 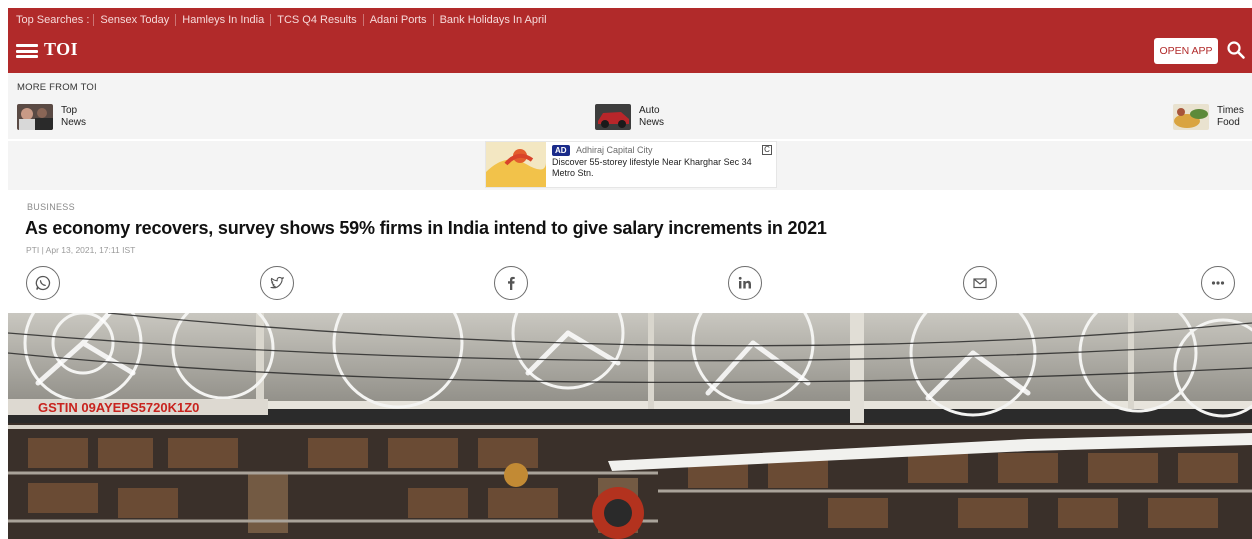 What do you see at coordinates (51, 207) in the screenshot?
I see `section-label: BUSINESS` at bounding box center [51, 207].